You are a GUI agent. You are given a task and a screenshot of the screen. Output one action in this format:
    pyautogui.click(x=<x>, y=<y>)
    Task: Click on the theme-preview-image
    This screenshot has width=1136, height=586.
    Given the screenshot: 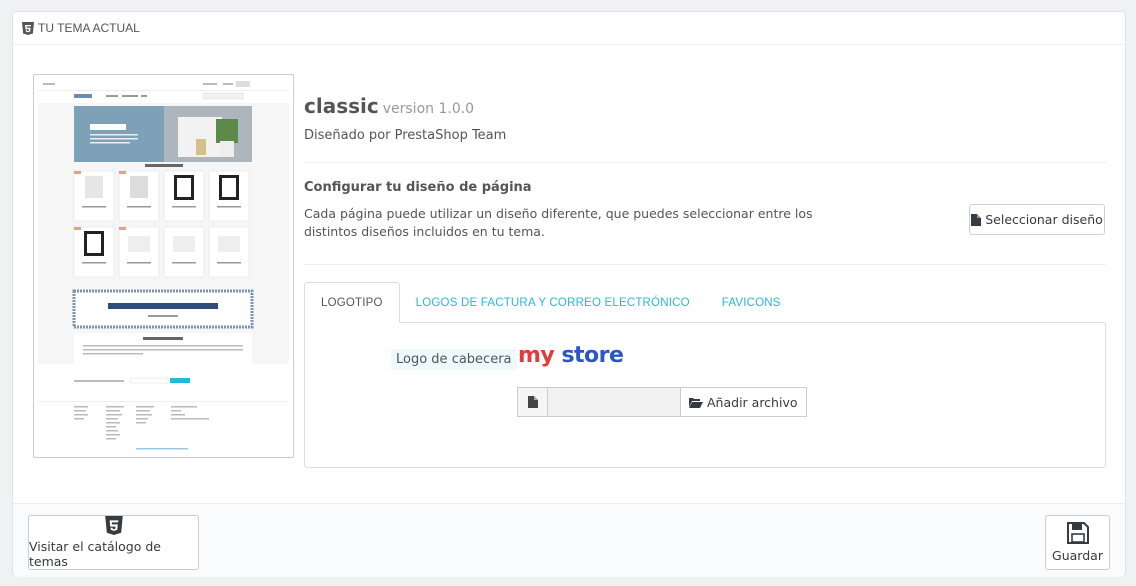 What is the action you would take?
    pyautogui.click(x=163, y=266)
    